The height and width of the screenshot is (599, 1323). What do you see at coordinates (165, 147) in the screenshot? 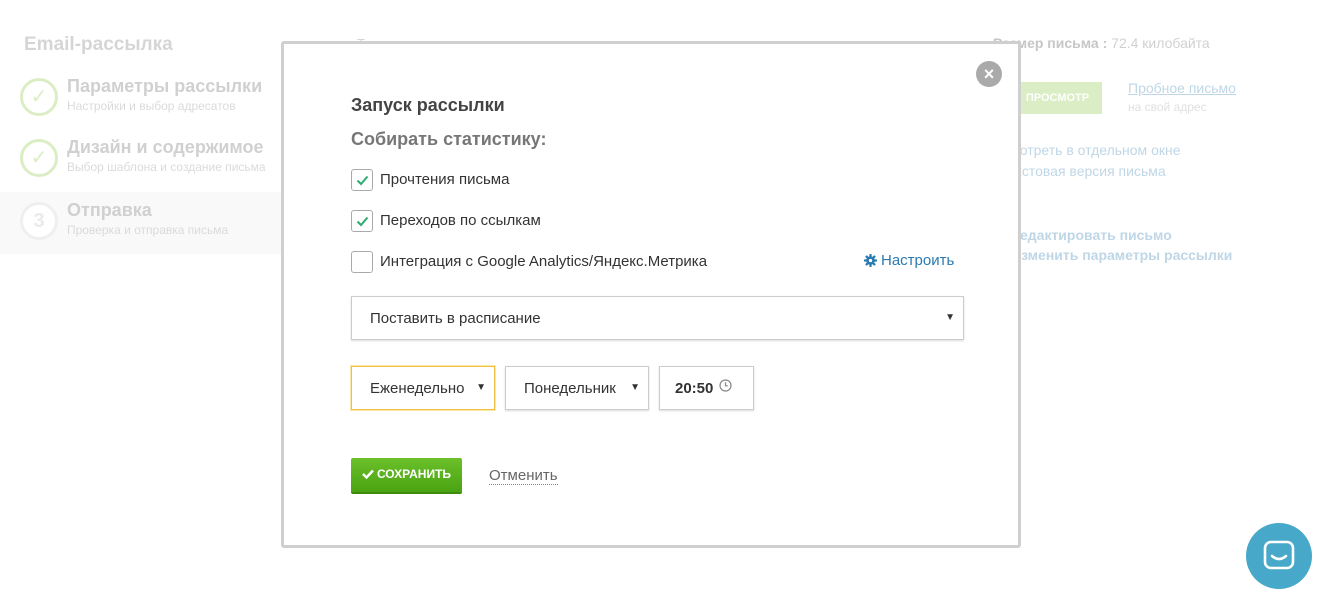
I see `step-title: Дизайн и содержимое` at bounding box center [165, 147].